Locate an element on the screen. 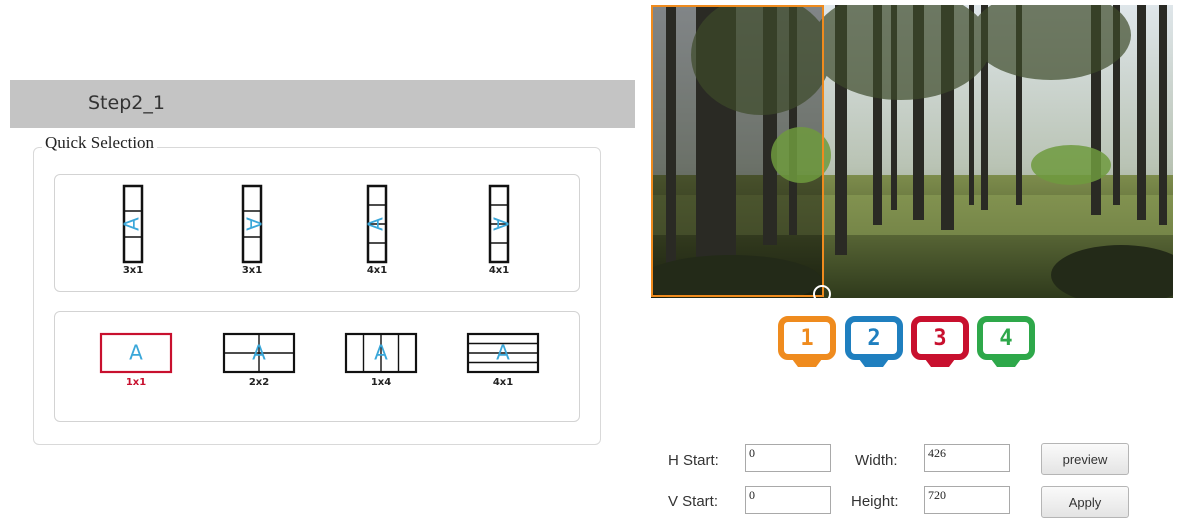 The width and height of the screenshot is (1178, 518). layout-4x1-rotate-left-icon: A is located at coordinates (376, 224).